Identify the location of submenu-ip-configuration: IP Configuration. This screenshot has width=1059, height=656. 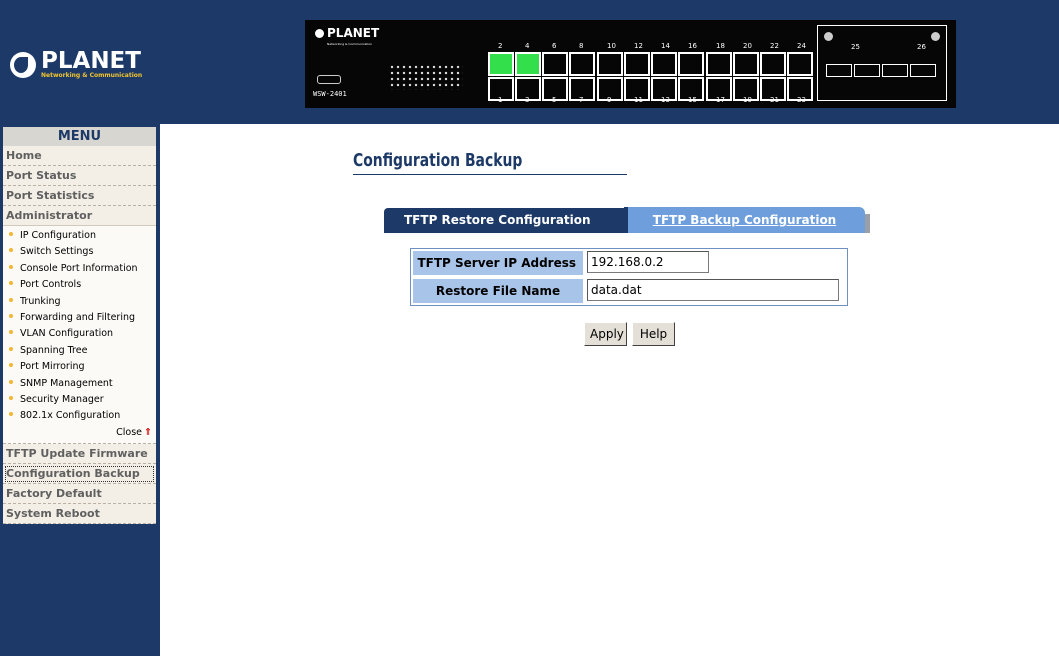
(79, 236).